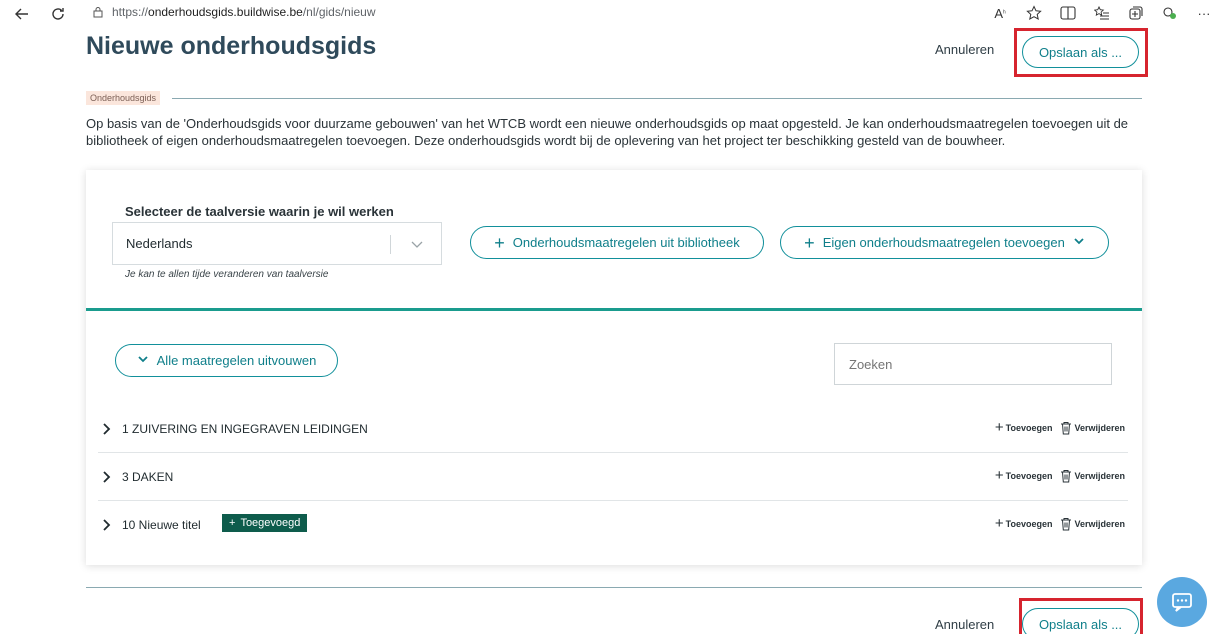  What do you see at coordinates (614, 587) in the screenshot?
I see `footer-divider` at bounding box center [614, 587].